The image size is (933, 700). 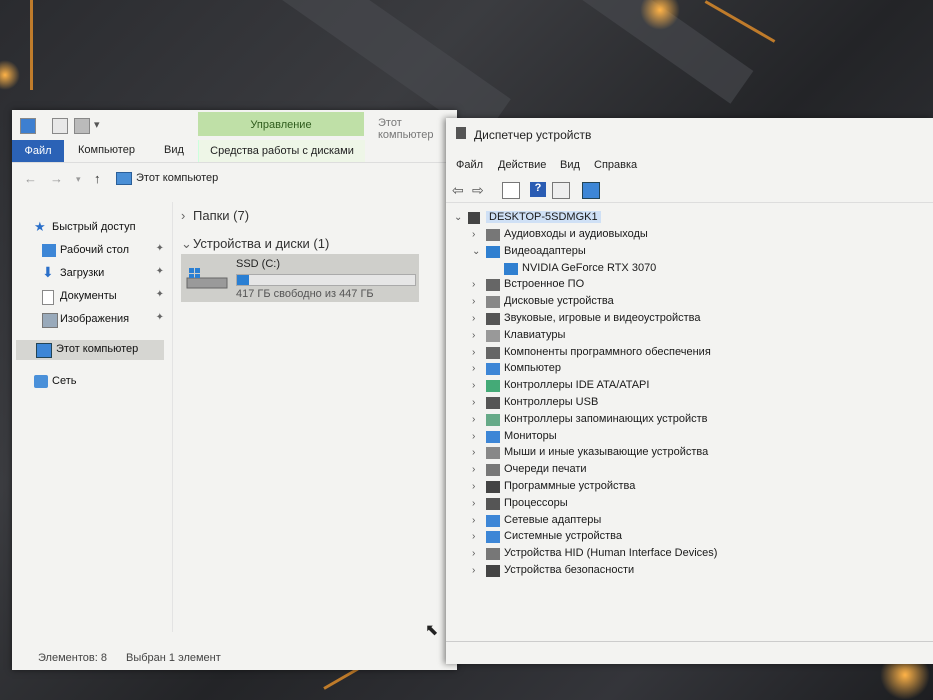 What do you see at coordinates (30, 178) in the screenshot?
I see `back-icon: ←` at bounding box center [30, 178].